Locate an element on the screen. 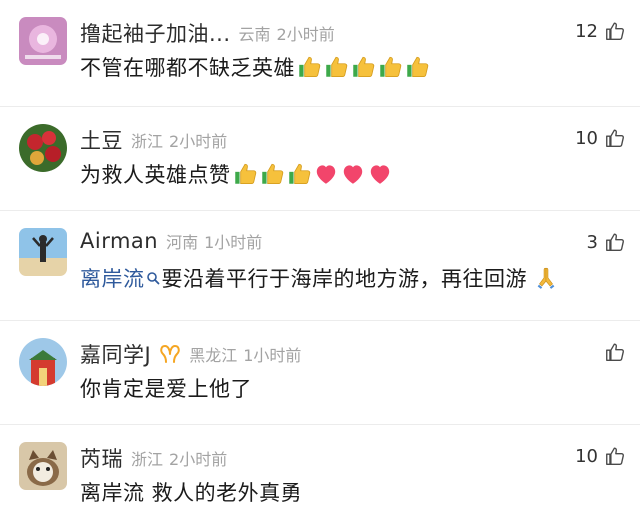 This screenshot has width=640, height=529. comment-text: 离岸流 救人的老外真勇 is located at coordinates (191, 492).